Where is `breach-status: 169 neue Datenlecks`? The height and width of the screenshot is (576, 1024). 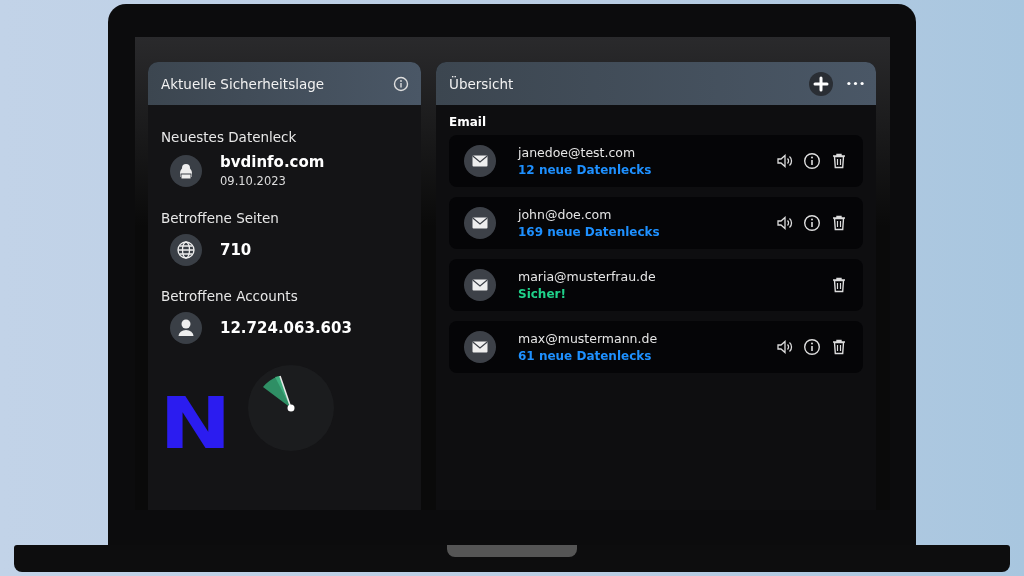 breach-status: 169 neue Datenlecks is located at coordinates (589, 232).